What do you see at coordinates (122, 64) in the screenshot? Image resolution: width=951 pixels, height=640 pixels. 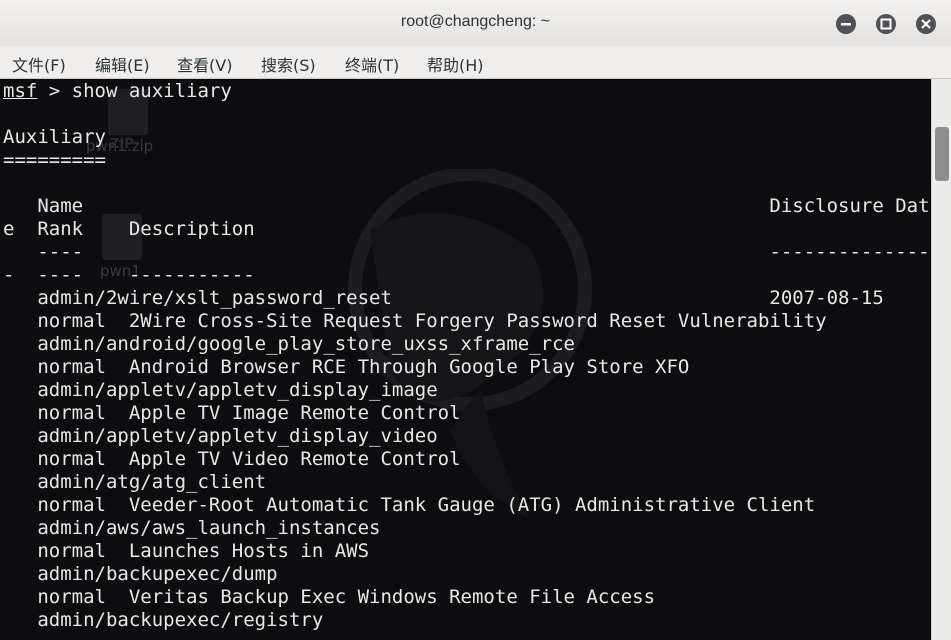 I see `menu-edit: 编辑(E)` at bounding box center [122, 64].